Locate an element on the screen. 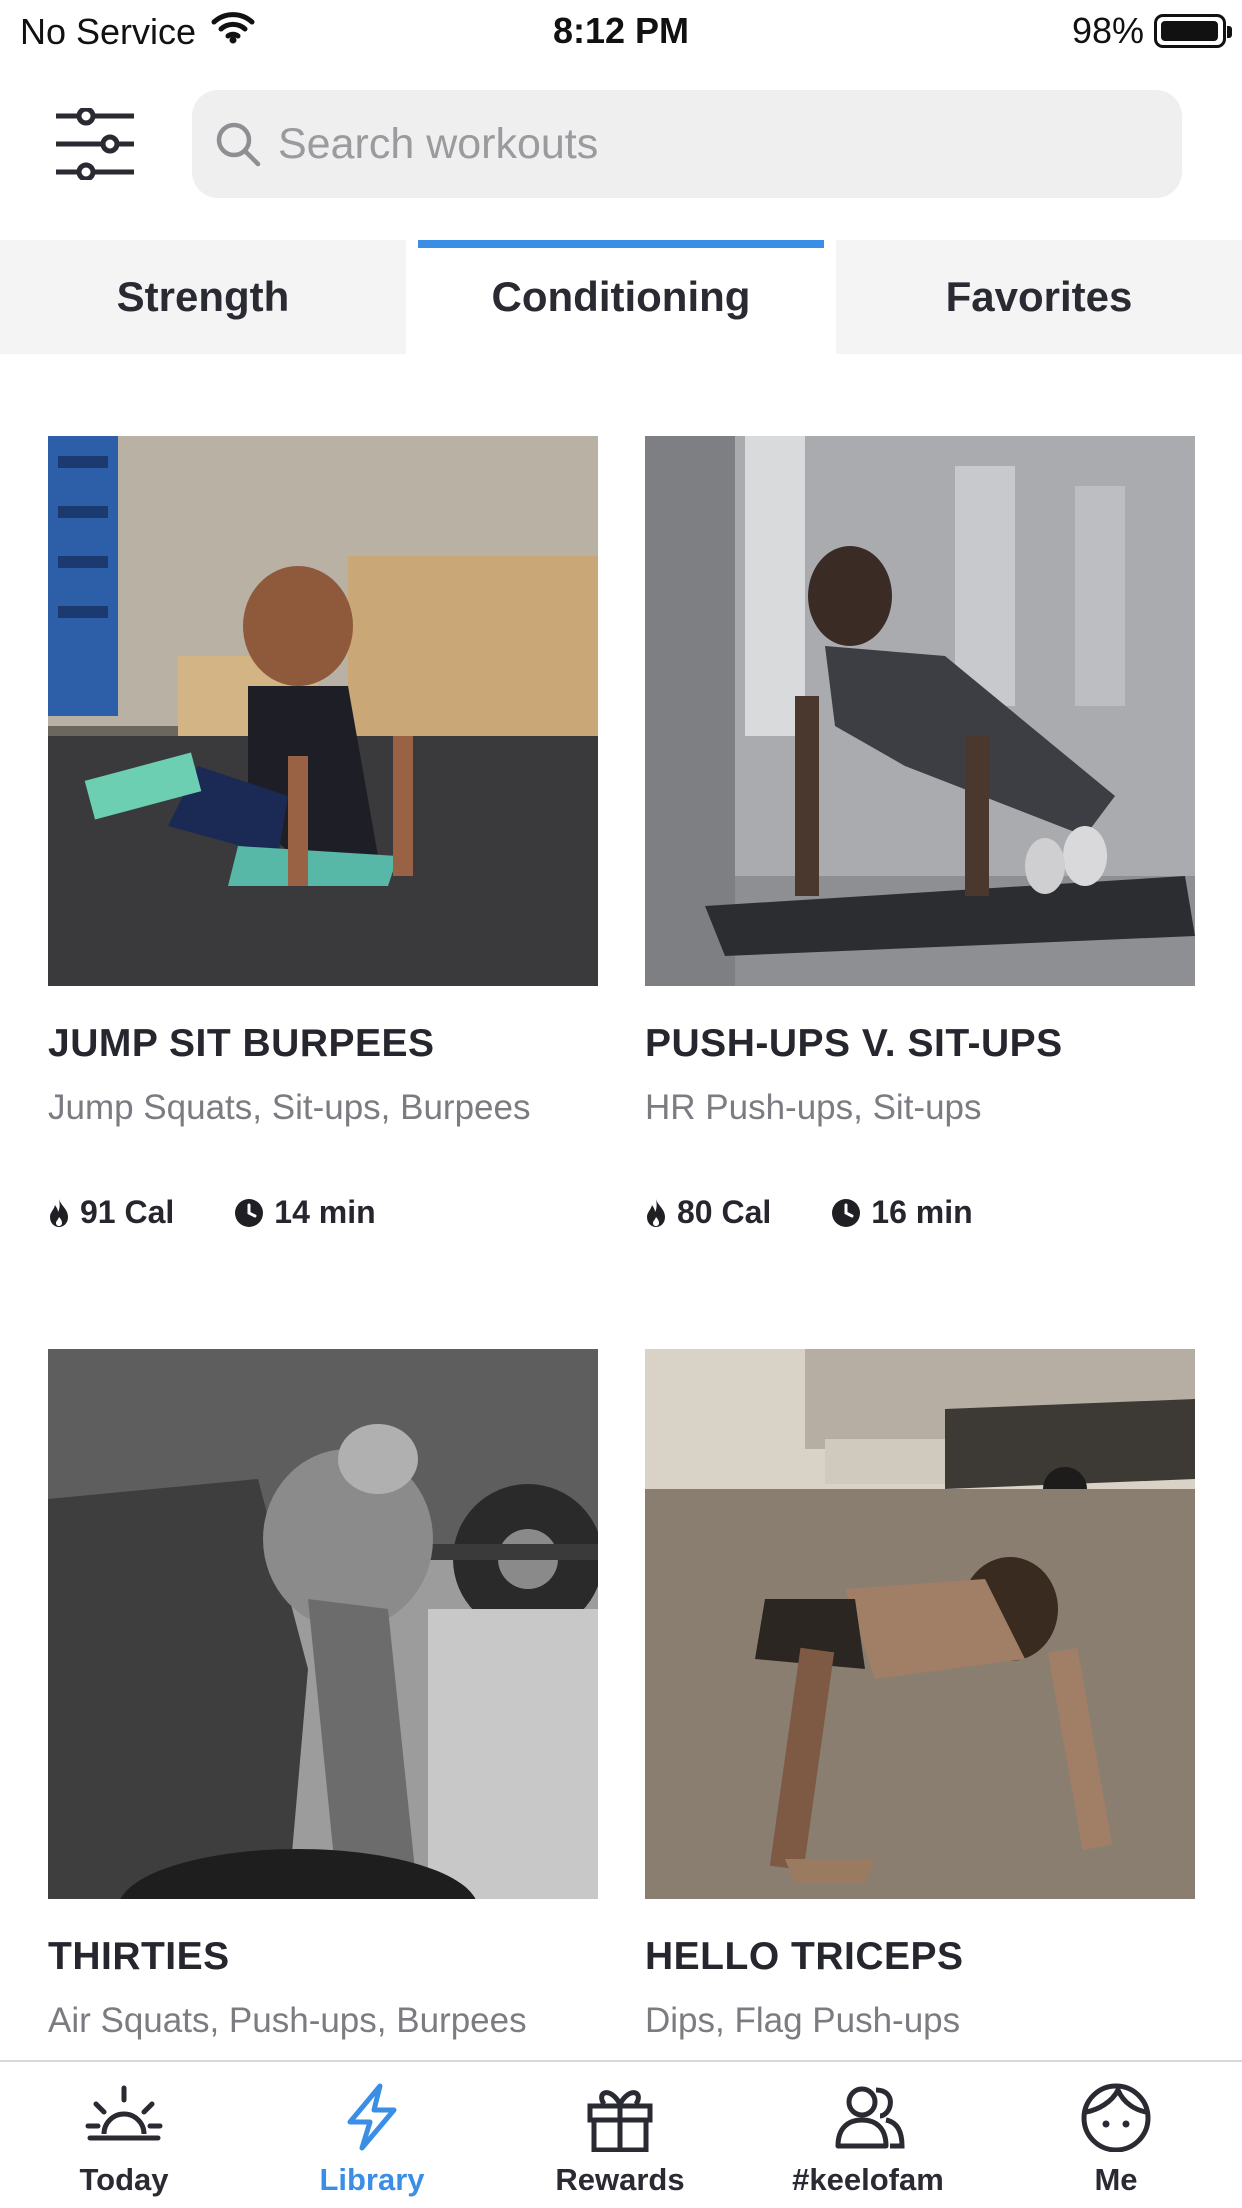 This screenshot has height=2208, width=1242. tab-label: Favorites is located at coordinates (1039, 296).